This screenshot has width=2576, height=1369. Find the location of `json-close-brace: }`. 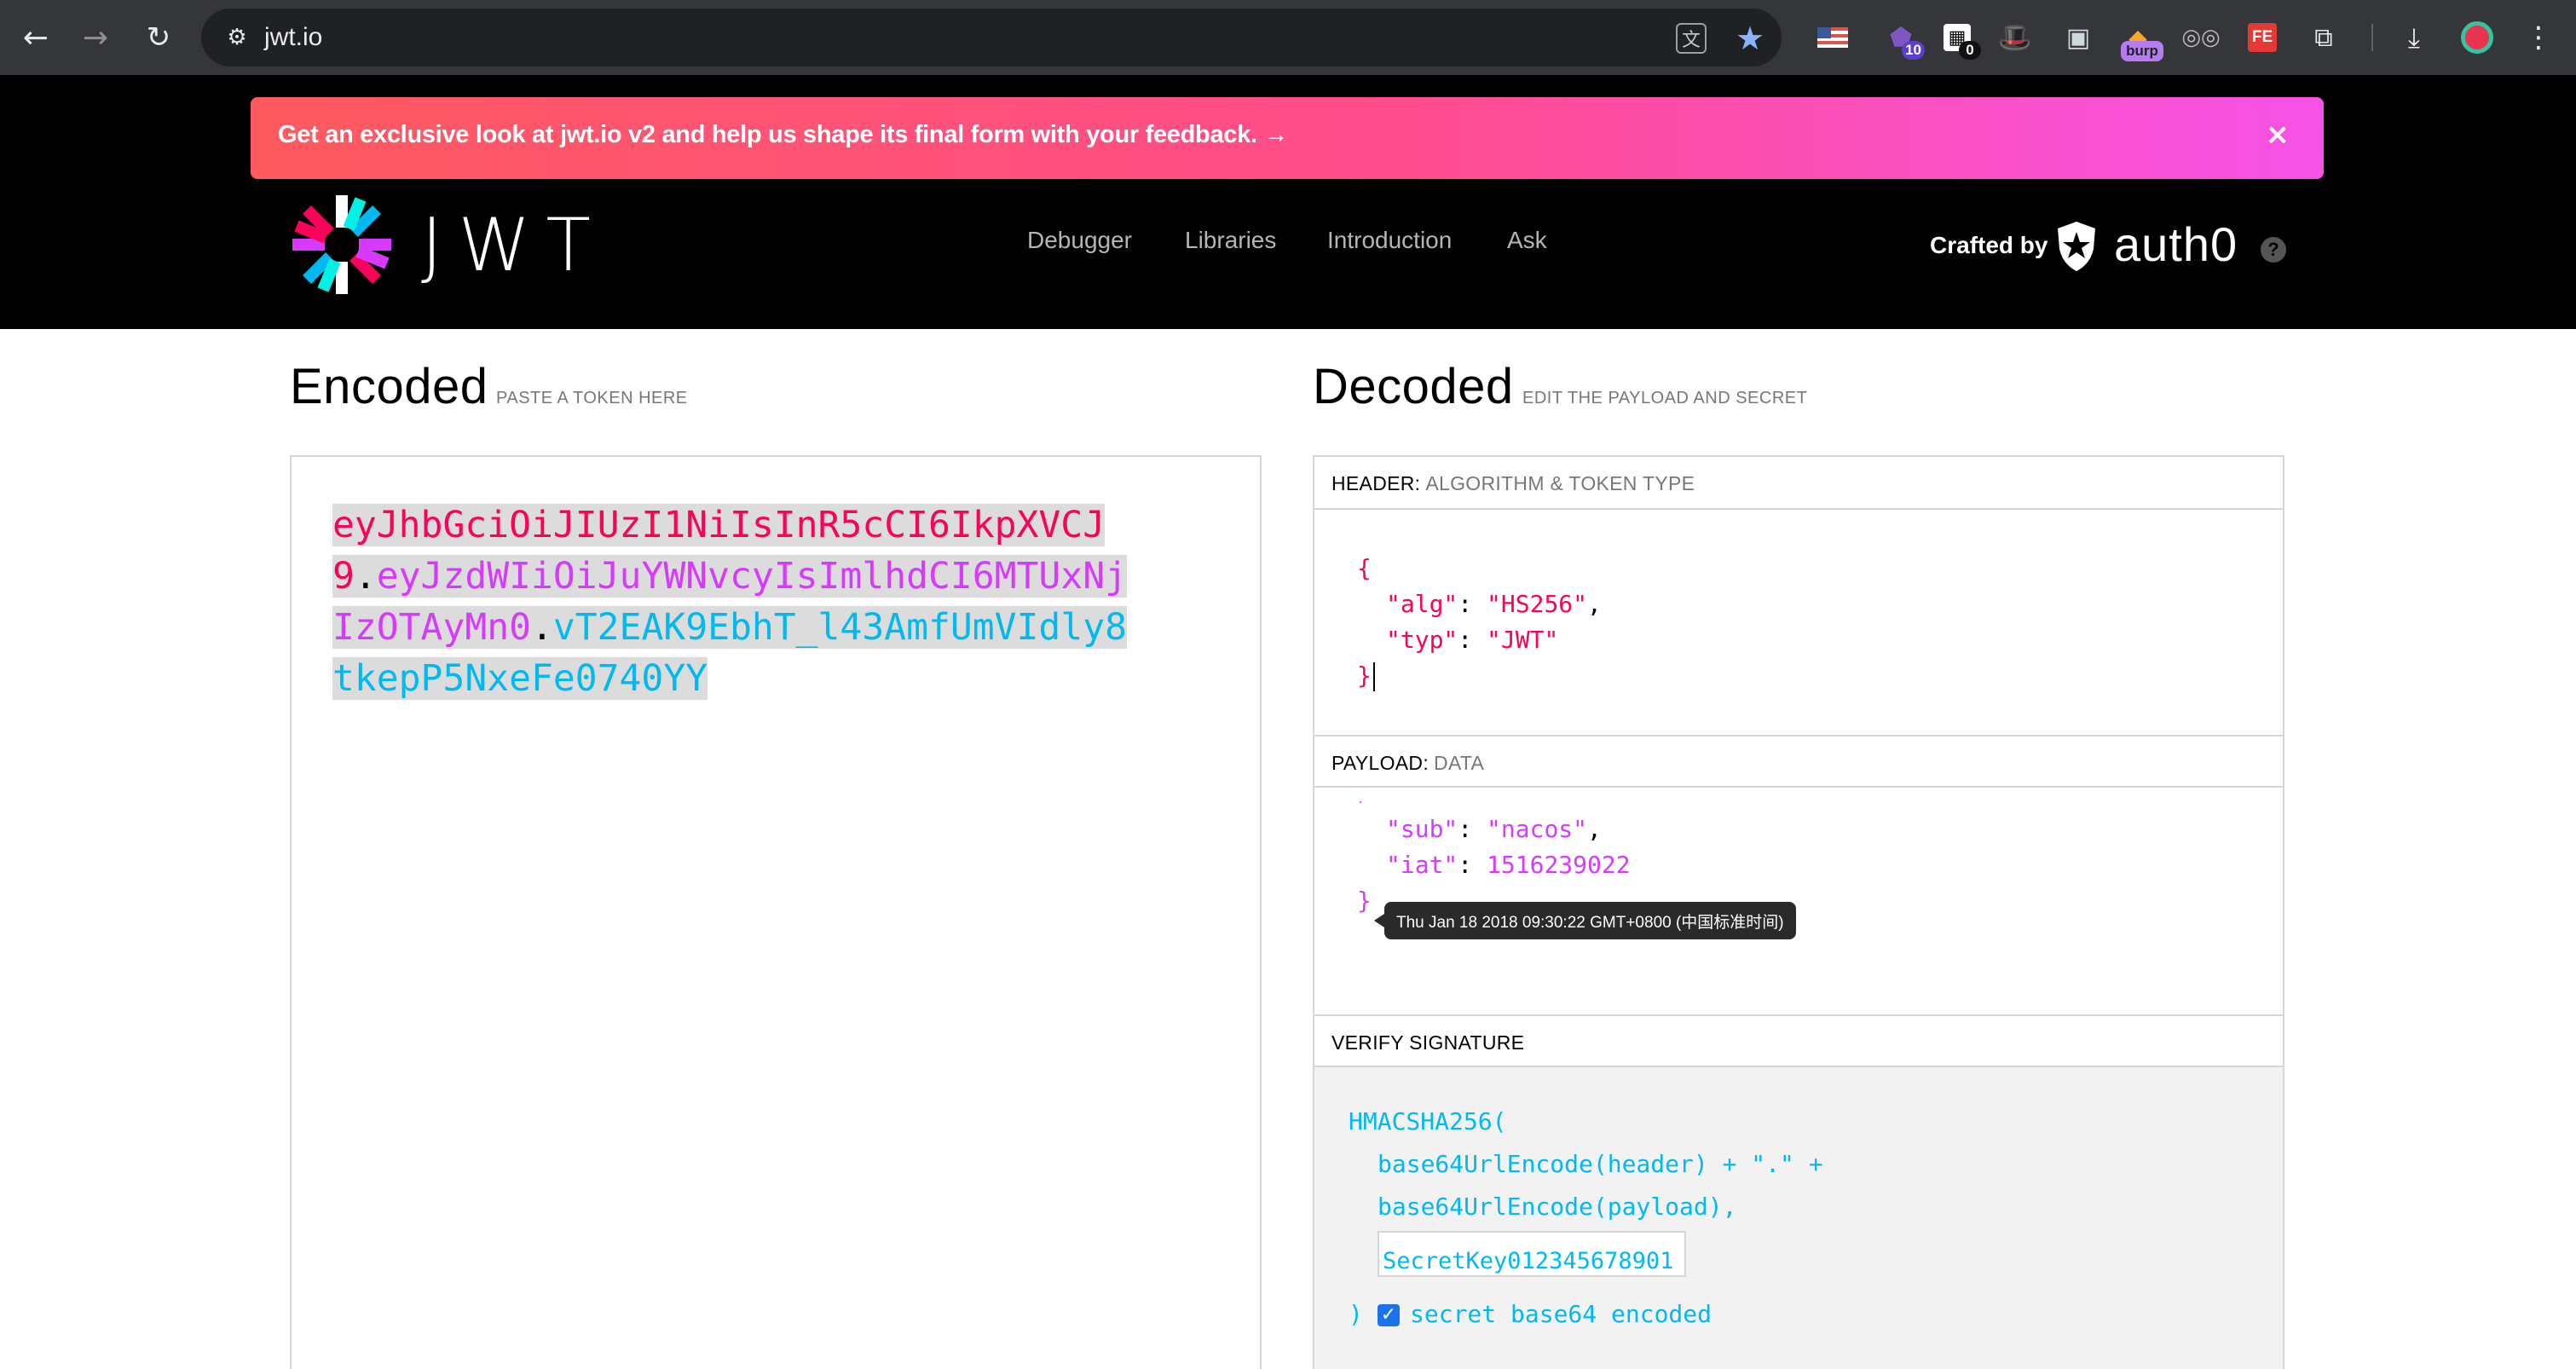

json-close-brace: } is located at coordinates (1820, 676).